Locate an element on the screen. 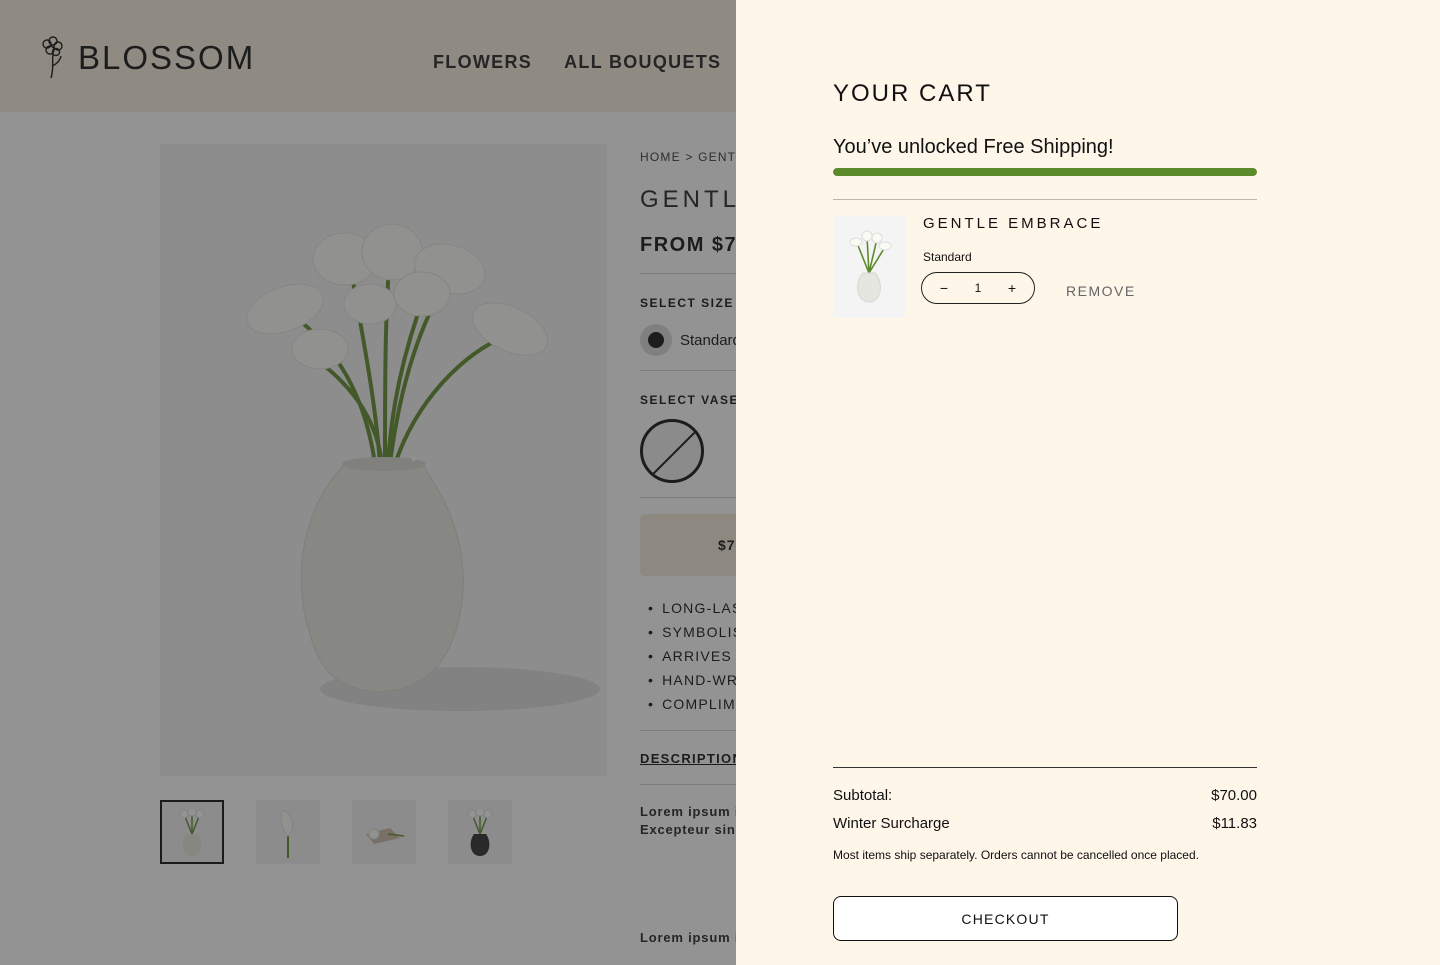  cart-item-image is located at coordinates (869, 267).